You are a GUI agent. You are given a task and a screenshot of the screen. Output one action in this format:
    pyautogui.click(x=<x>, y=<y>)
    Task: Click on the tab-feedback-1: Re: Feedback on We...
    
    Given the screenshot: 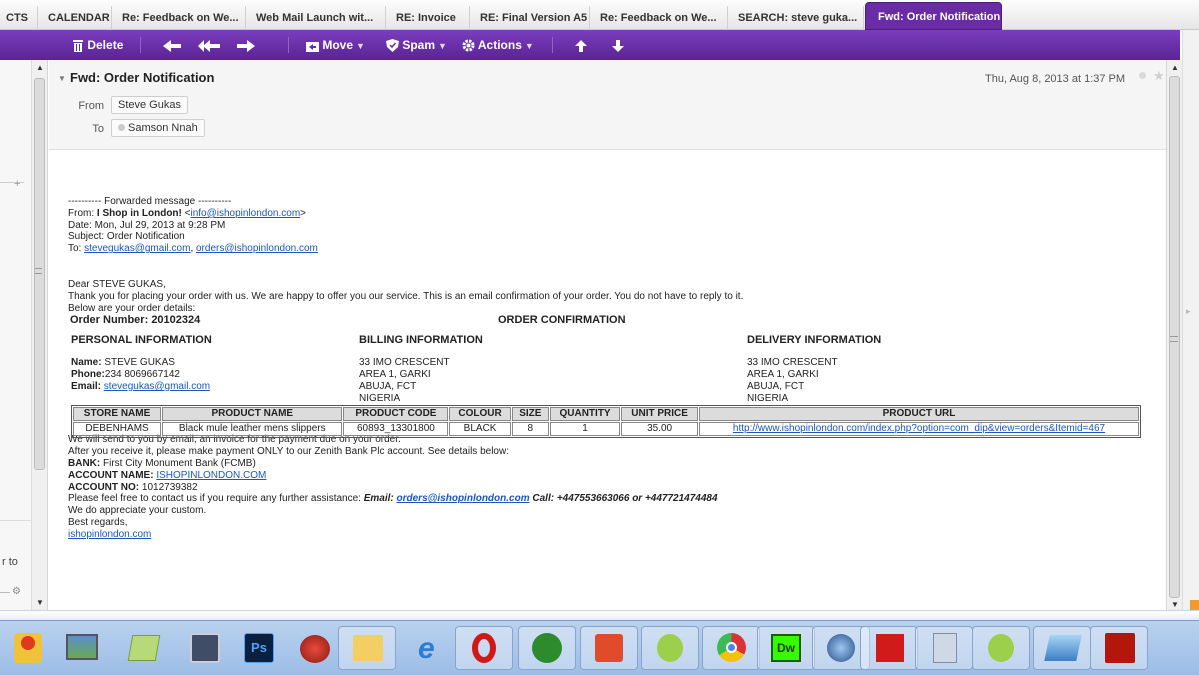 What is the action you would take?
    pyautogui.click(x=179, y=18)
    